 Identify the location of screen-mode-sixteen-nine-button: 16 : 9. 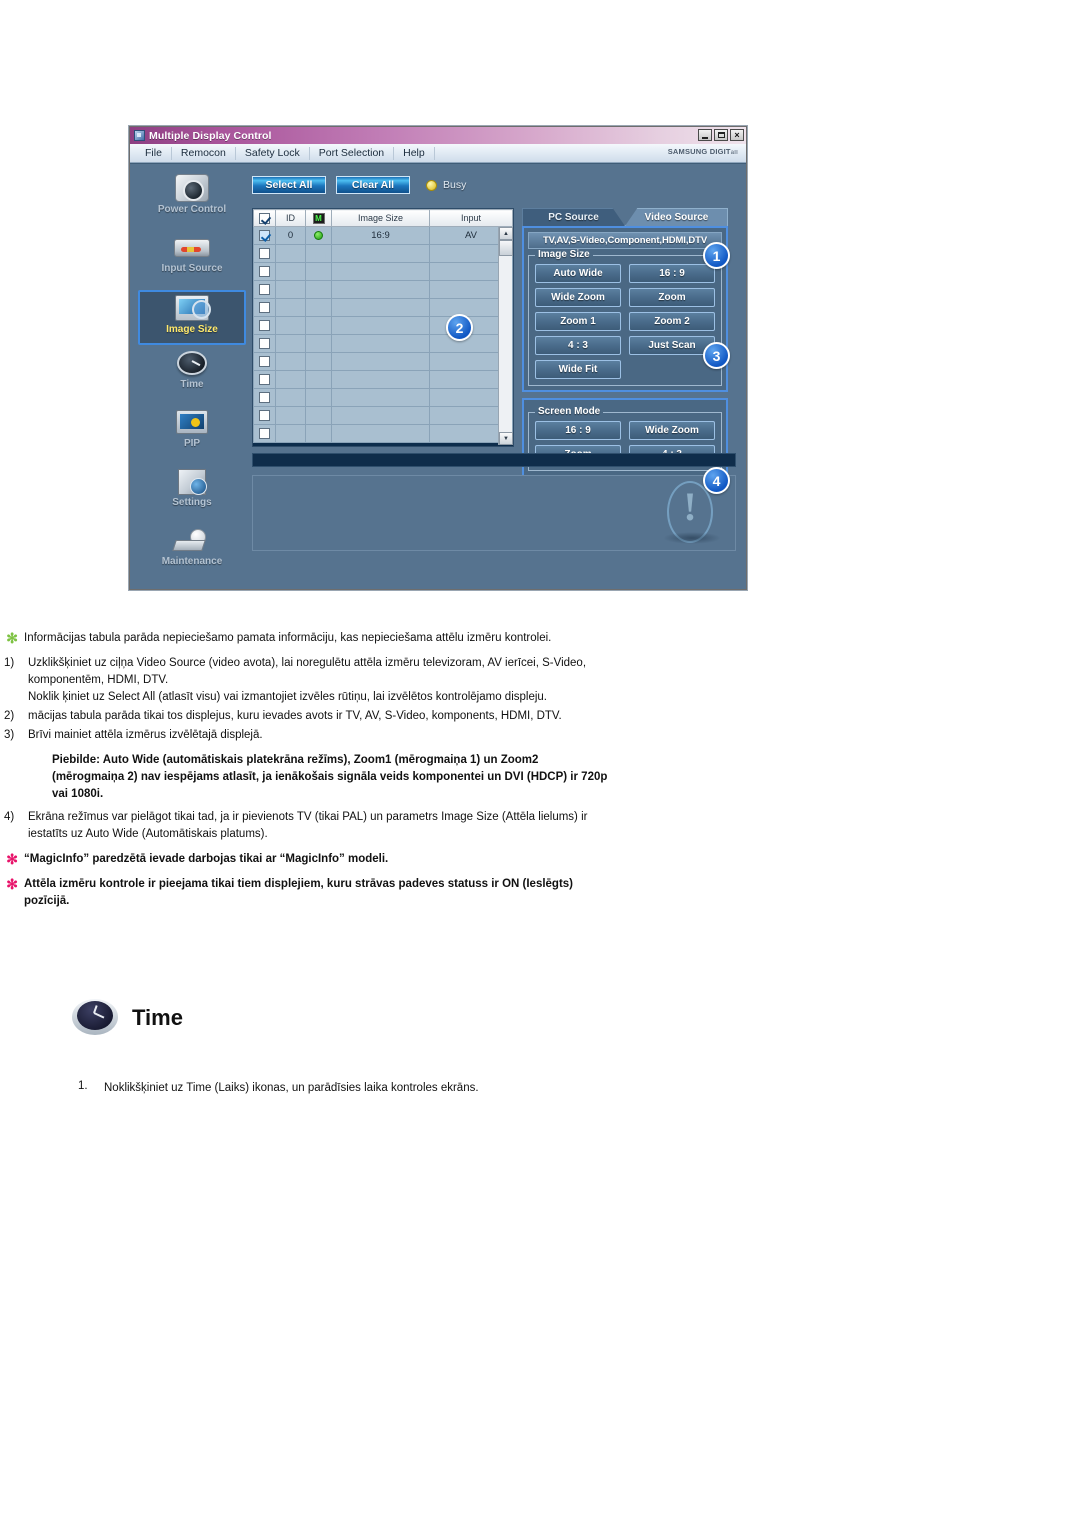
(578, 430).